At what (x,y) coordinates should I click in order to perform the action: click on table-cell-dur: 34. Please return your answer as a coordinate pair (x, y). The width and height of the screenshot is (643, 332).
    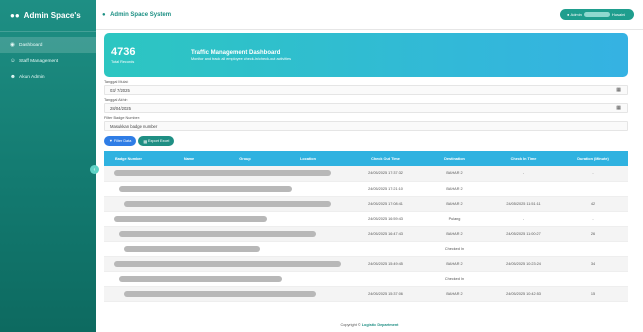
    Looking at the image, I should click on (593, 264).